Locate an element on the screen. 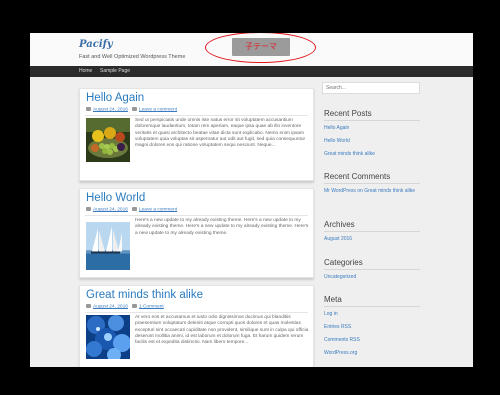  post-title: Great minds think alike is located at coordinates (144, 295).